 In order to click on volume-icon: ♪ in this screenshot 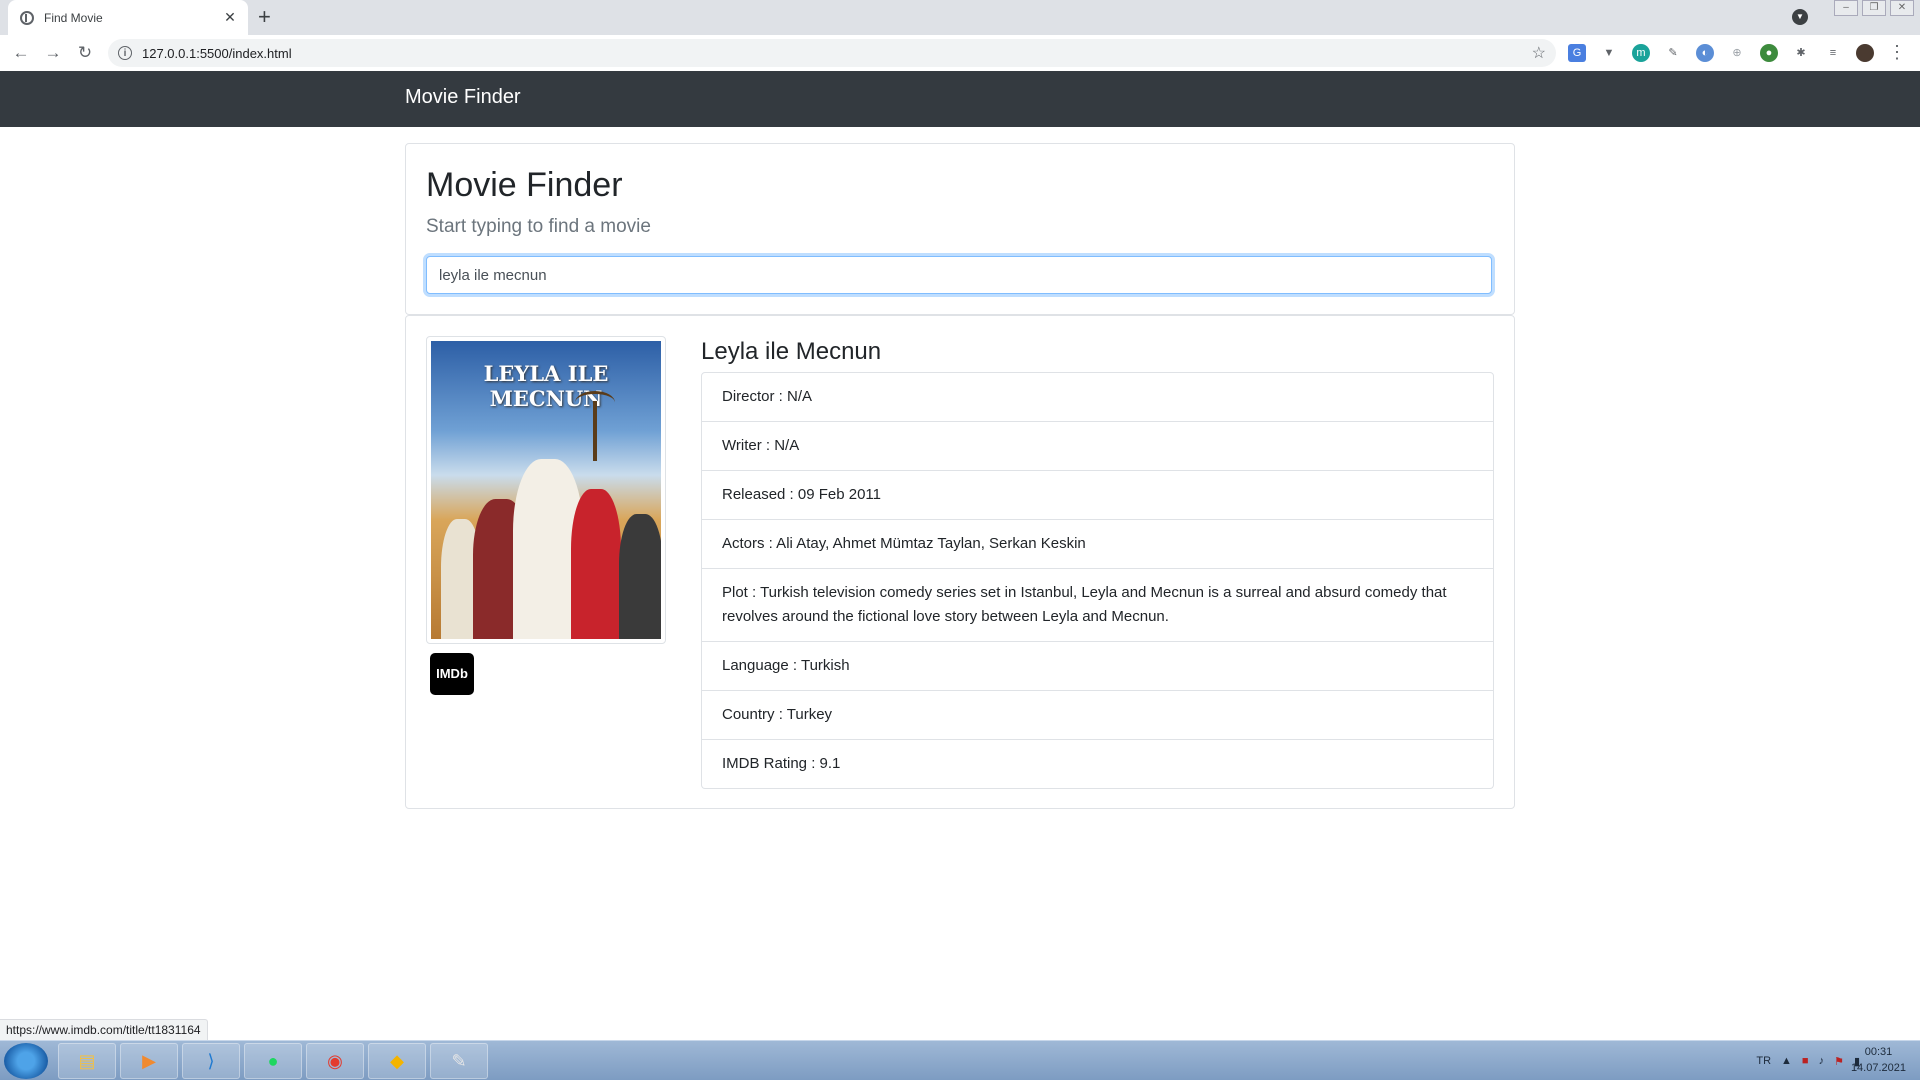, I will do `click(1822, 1061)`.